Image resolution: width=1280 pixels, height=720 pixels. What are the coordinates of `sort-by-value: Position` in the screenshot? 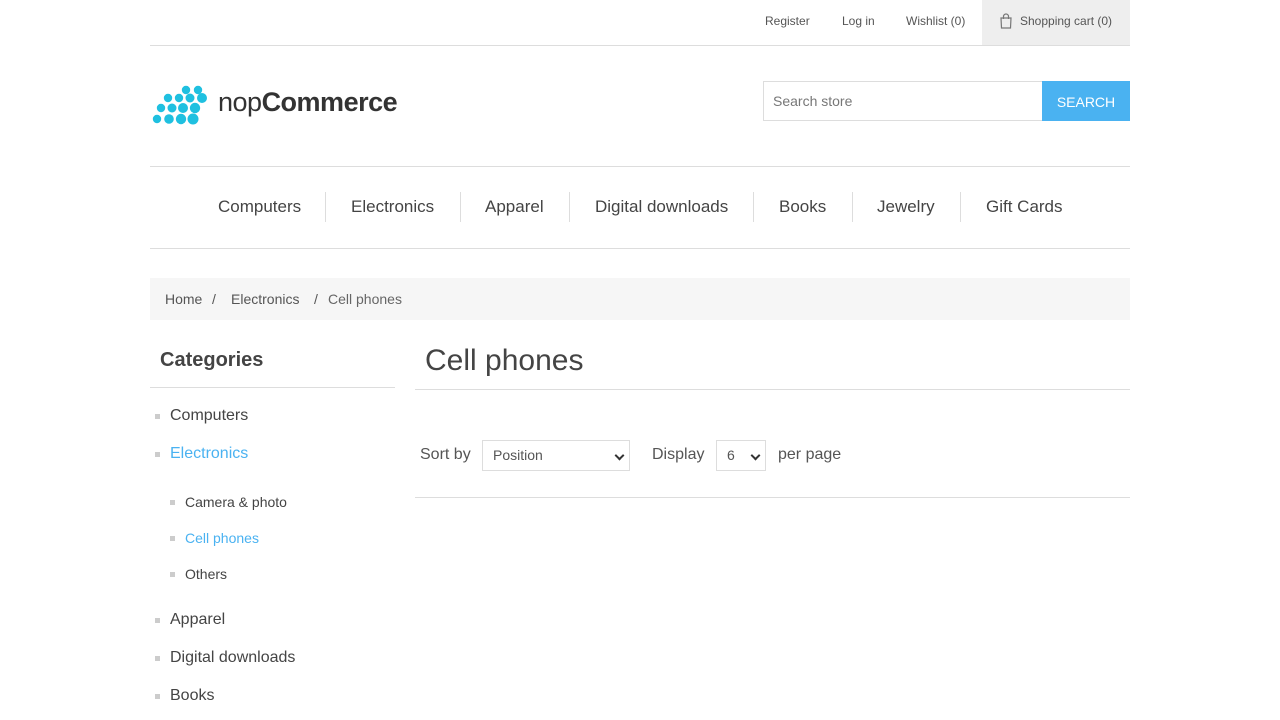 It's located at (518, 455).